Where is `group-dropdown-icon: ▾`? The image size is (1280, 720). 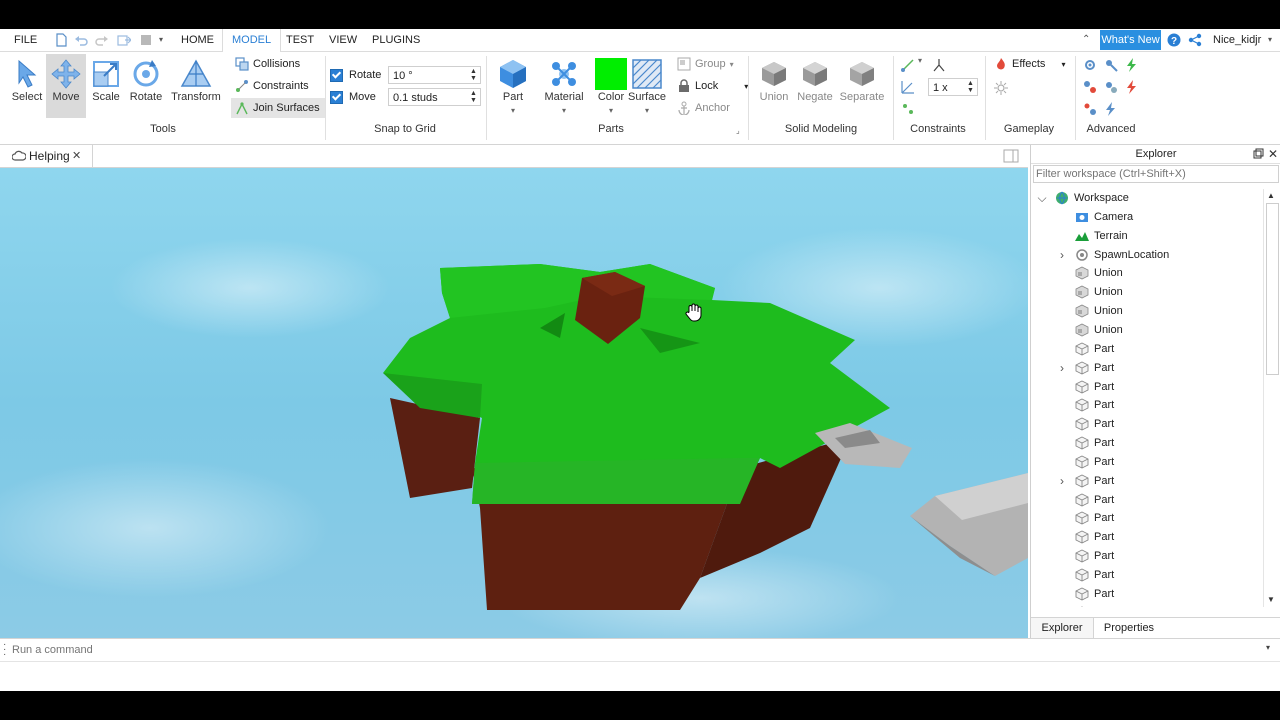 group-dropdown-icon: ▾ is located at coordinates (732, 64).